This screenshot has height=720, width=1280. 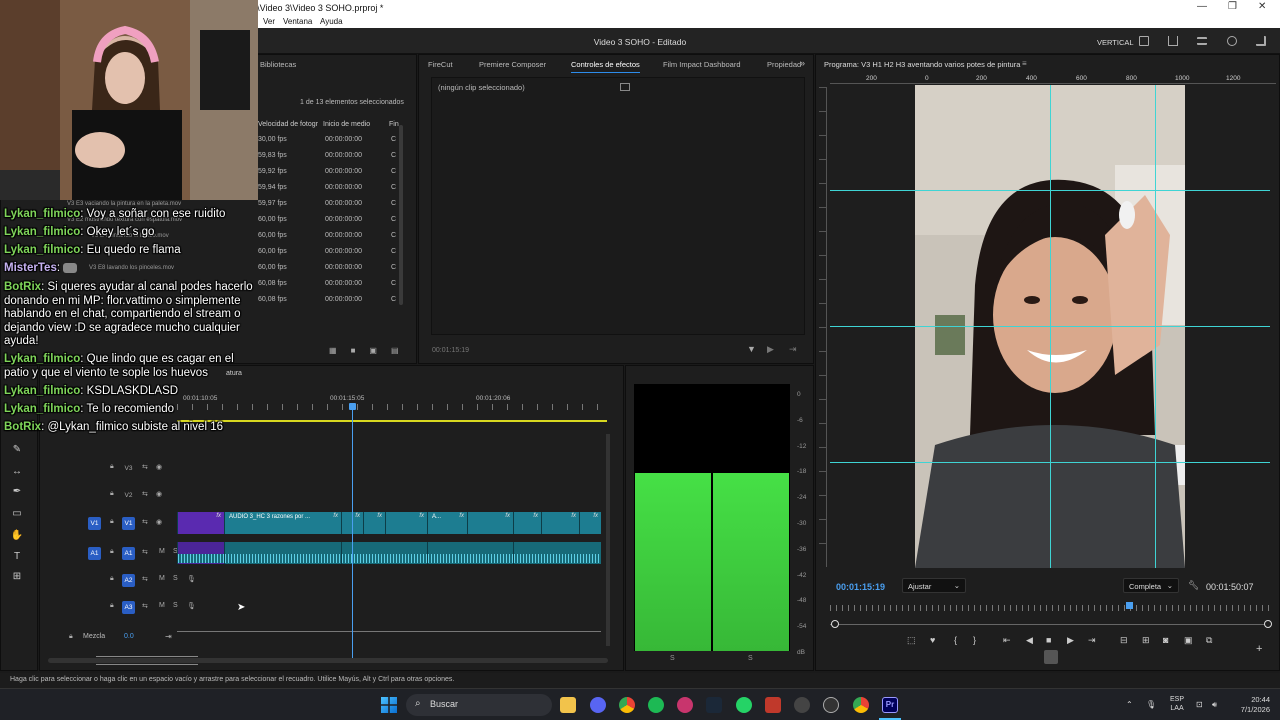 What do you see at coordinates (1173, 41) in the screenshot?
I see `export-icon` at bounding box center [1173, 41].